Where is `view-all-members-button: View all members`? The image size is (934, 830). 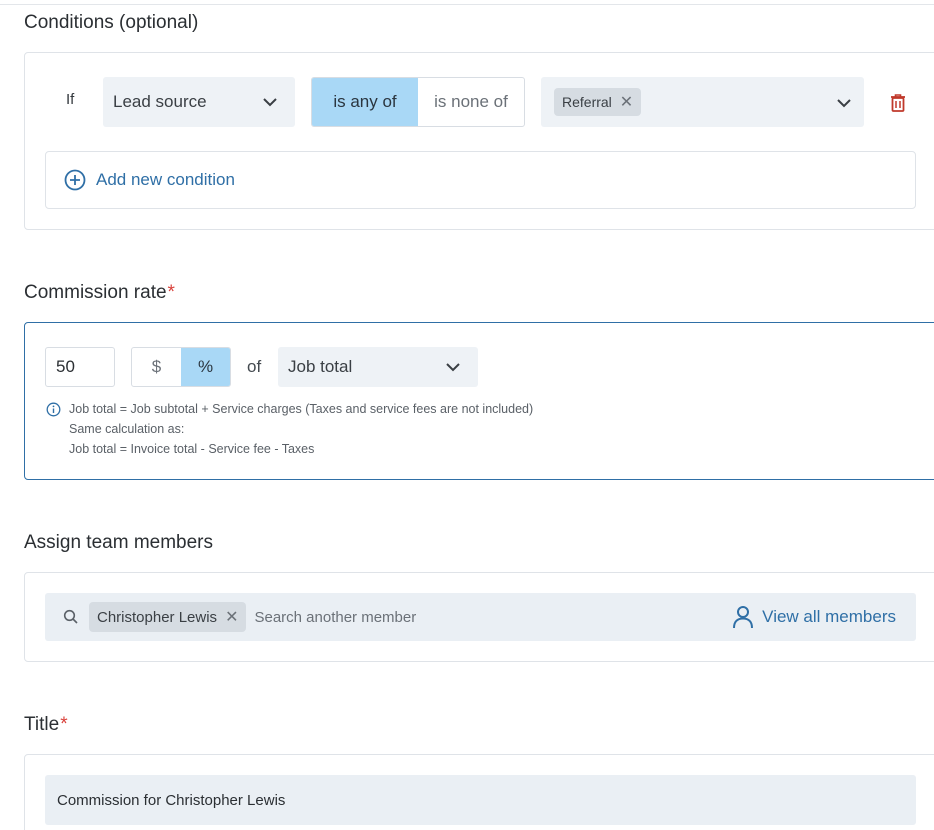 view-all-members-button: View all members is located at coordinates (814, 617).